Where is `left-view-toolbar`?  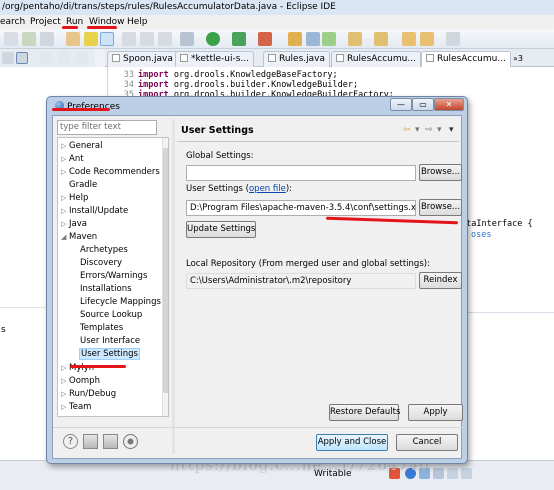 left-view-toolbar is located at coordinates (47, 58).